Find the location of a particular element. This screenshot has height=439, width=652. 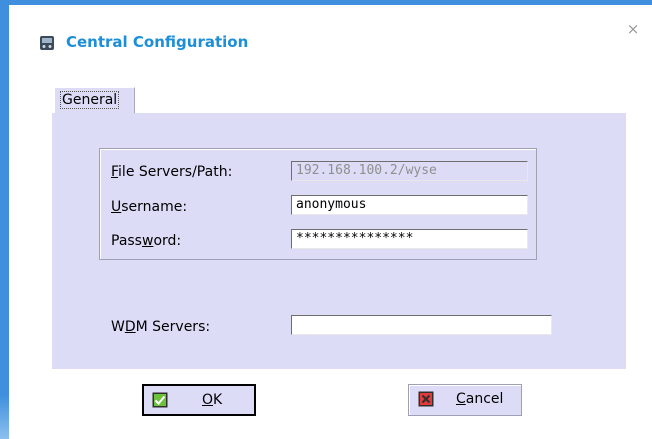

tab-general-label: General is located at coordinates (89, 100).